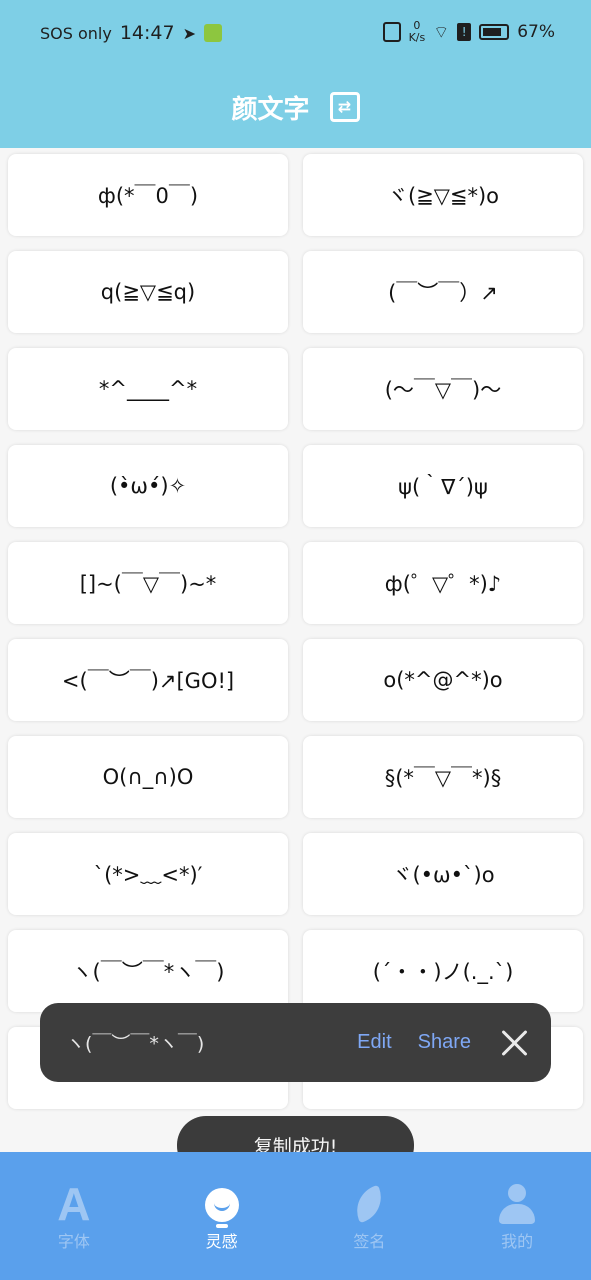  What do you see at coordinates (148, 583) in the screenshot?
I see `kaomoji-card: []~(￣▽￣)~*` at bounding box center [148, 583].